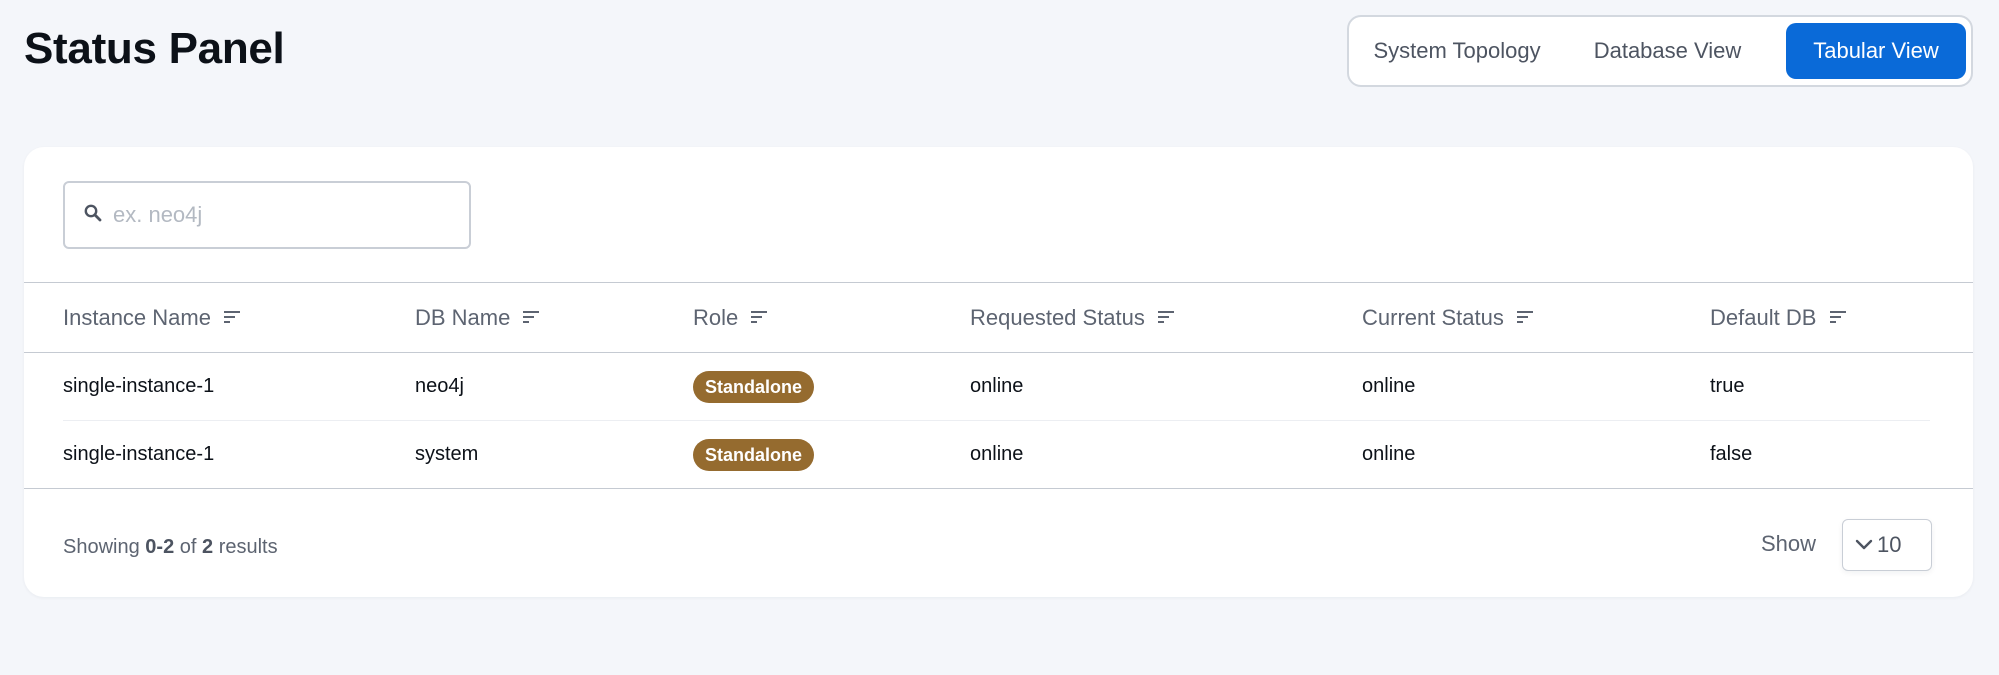 This screenshot has width=1999, height=675. I want to click on cell-default-db: false, so click(1731, 454).